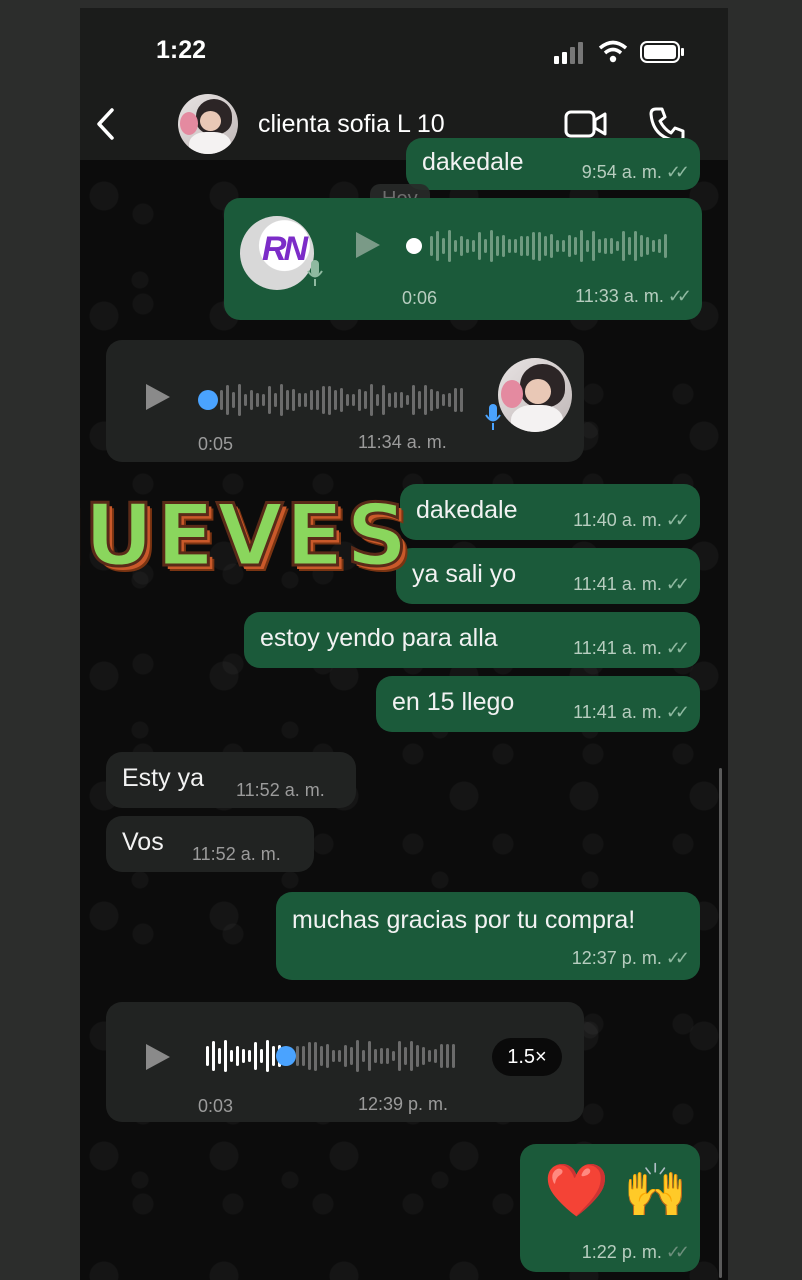 The height and width of the screenshot is (1280, 802). Describe the element at coordinates (568, 53) in the screenshot. I see `signal-icon` at that location.